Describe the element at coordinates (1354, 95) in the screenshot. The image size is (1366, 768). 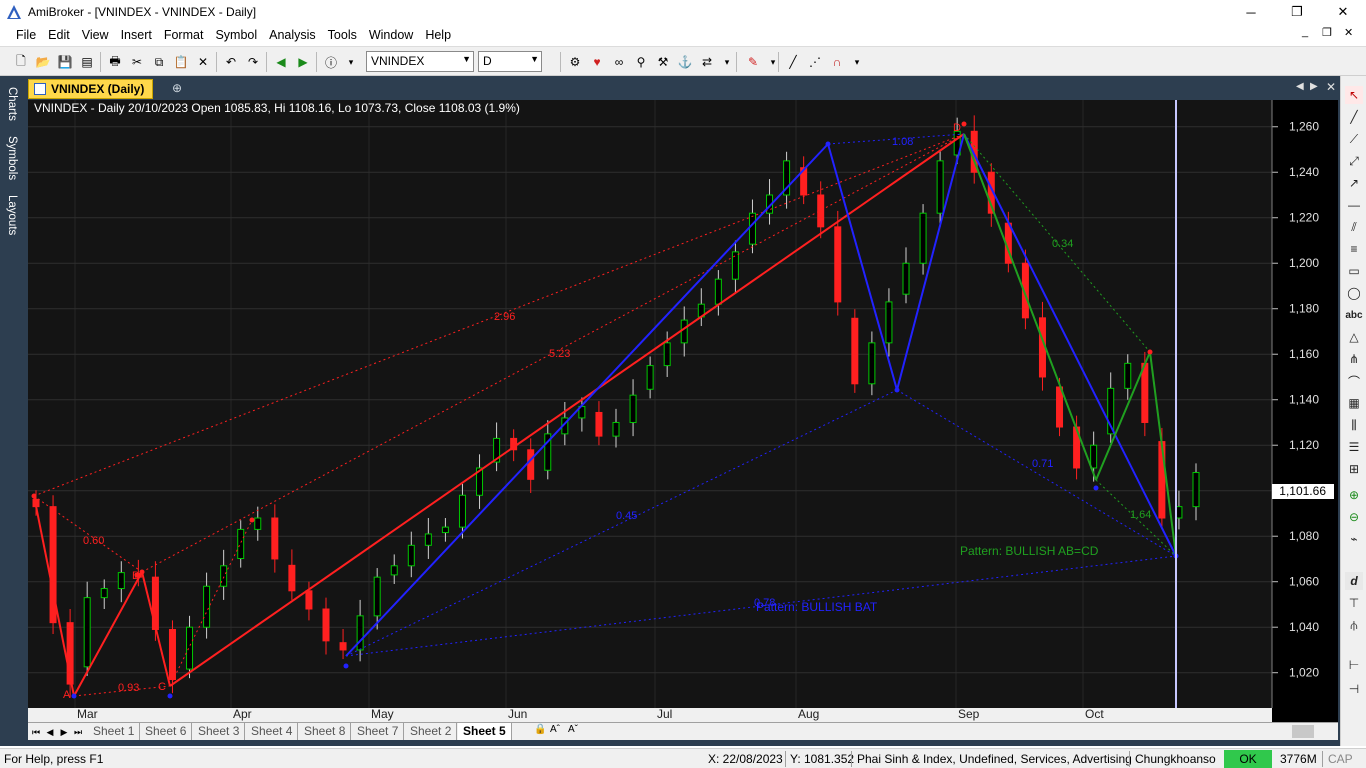
I see `select-tool-icon: ↖` at that location.